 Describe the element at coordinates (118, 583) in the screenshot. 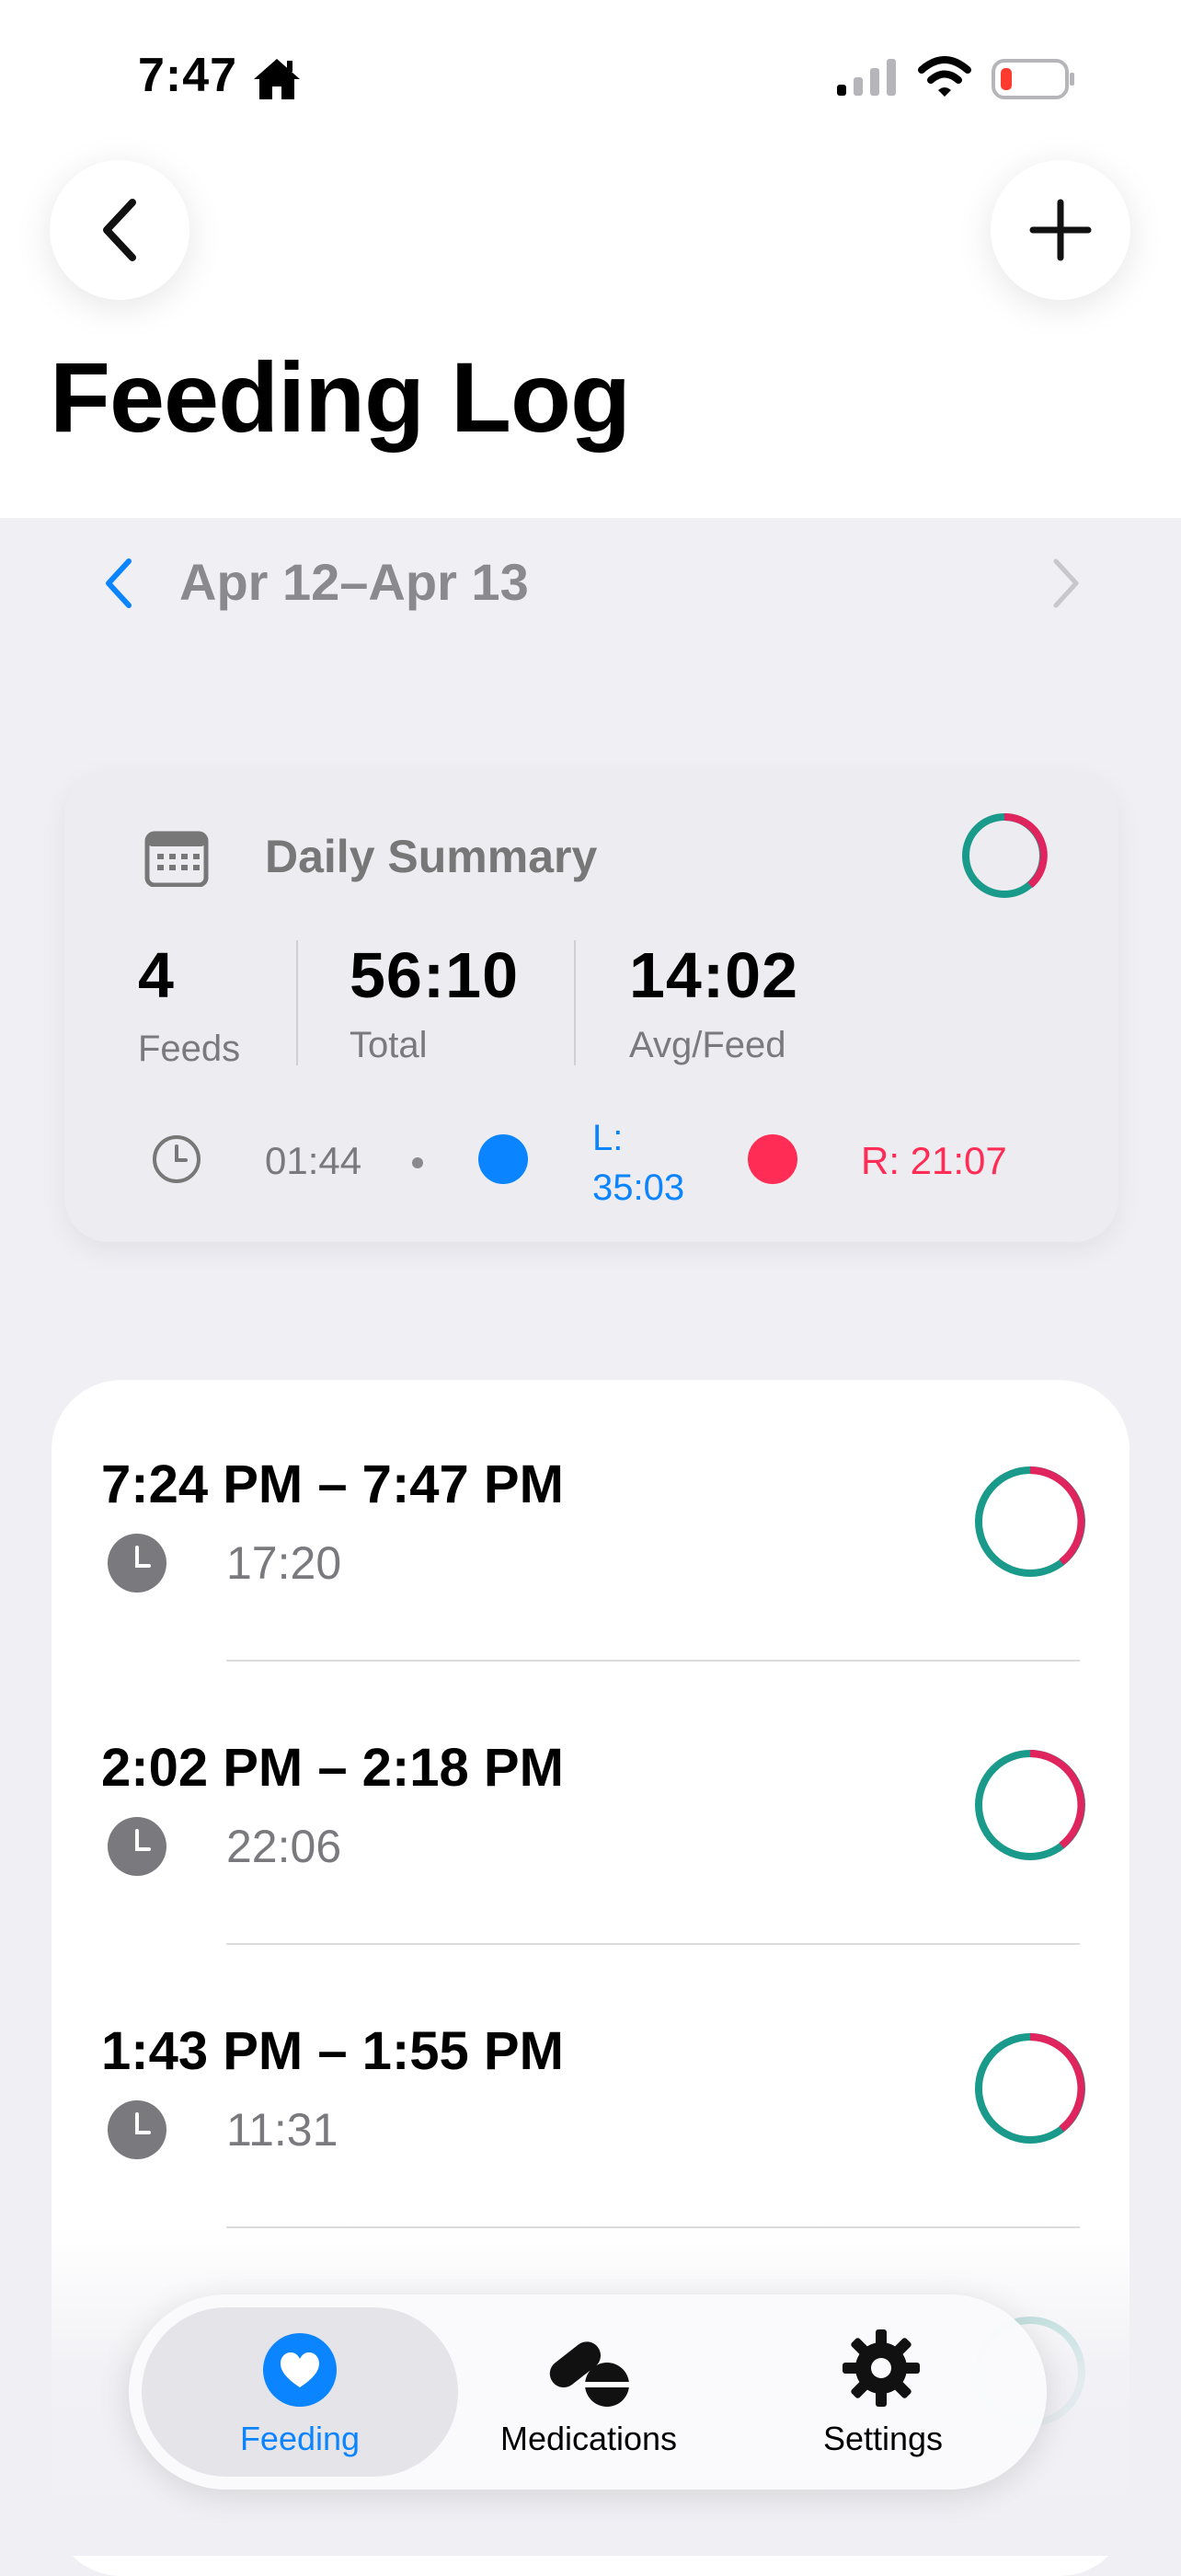

I see `previous-range-button` at that location.